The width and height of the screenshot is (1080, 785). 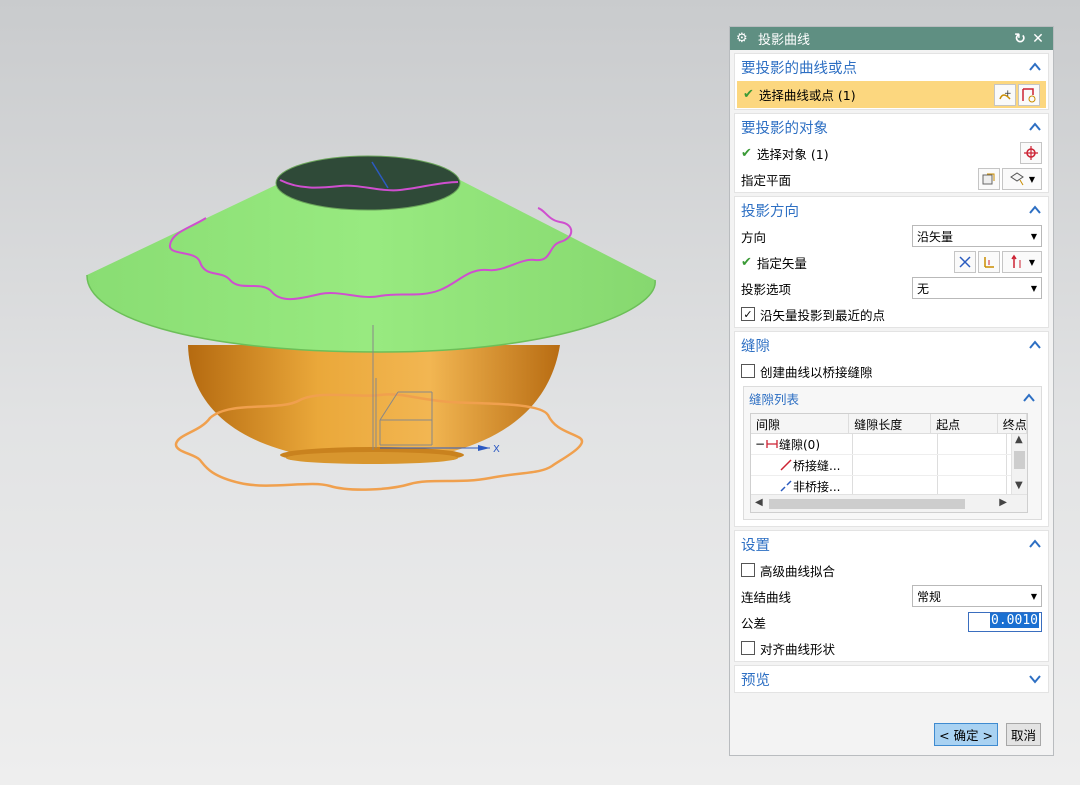 What do you see at coordinates (748, 314) in the screenshot?
I see `nearest-point-checkbox: ✓` at bounding box center [748, 314].